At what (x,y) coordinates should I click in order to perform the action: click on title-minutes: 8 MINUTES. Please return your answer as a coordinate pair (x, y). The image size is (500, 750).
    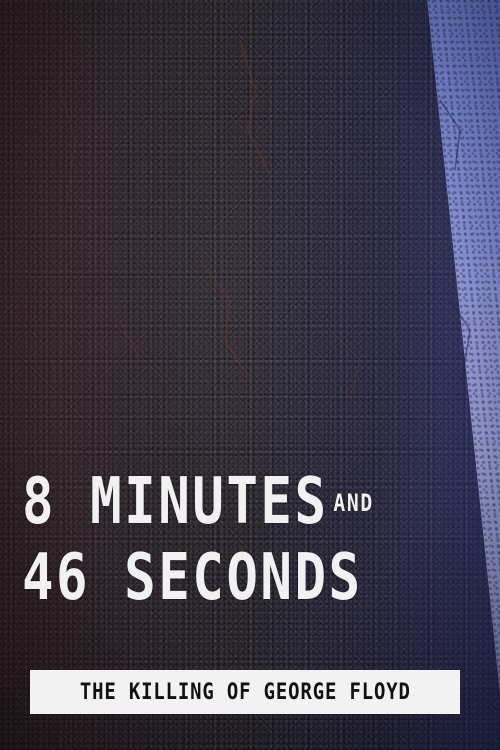
    Looking at the image, I should click on (175, 502).